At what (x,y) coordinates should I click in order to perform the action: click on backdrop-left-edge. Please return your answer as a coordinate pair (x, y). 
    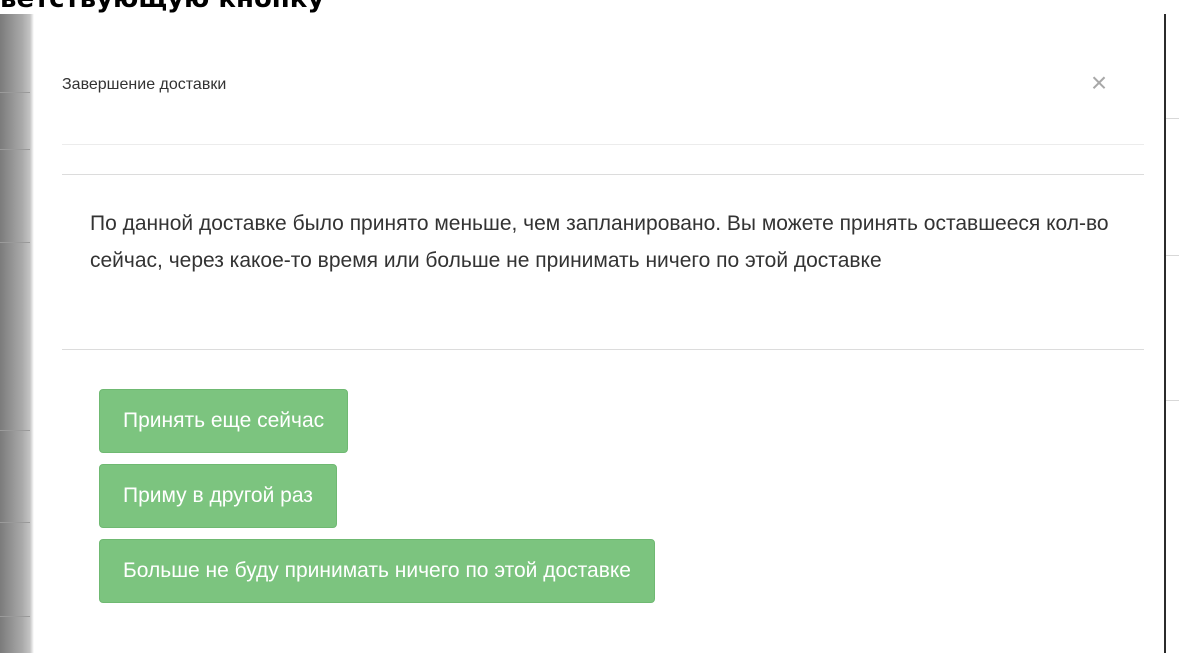
    Looking at the image, I should click on (17, 333).